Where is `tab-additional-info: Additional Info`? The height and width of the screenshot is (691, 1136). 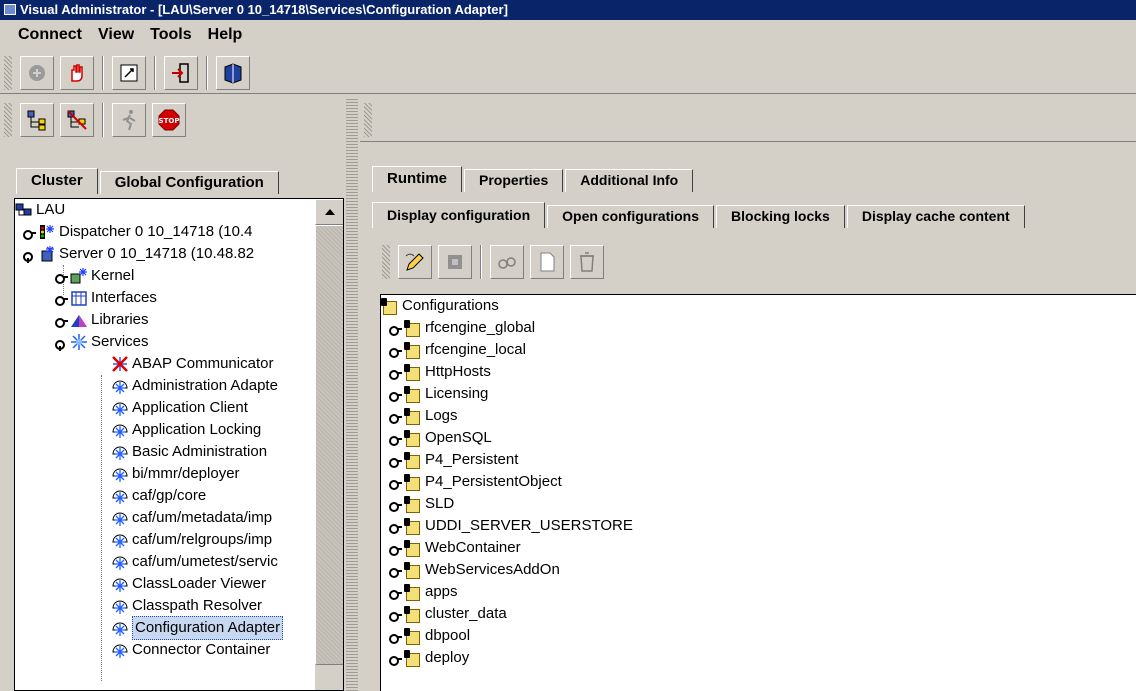
tab-additional-info: Additional Info is located at coordinates (629, 180).